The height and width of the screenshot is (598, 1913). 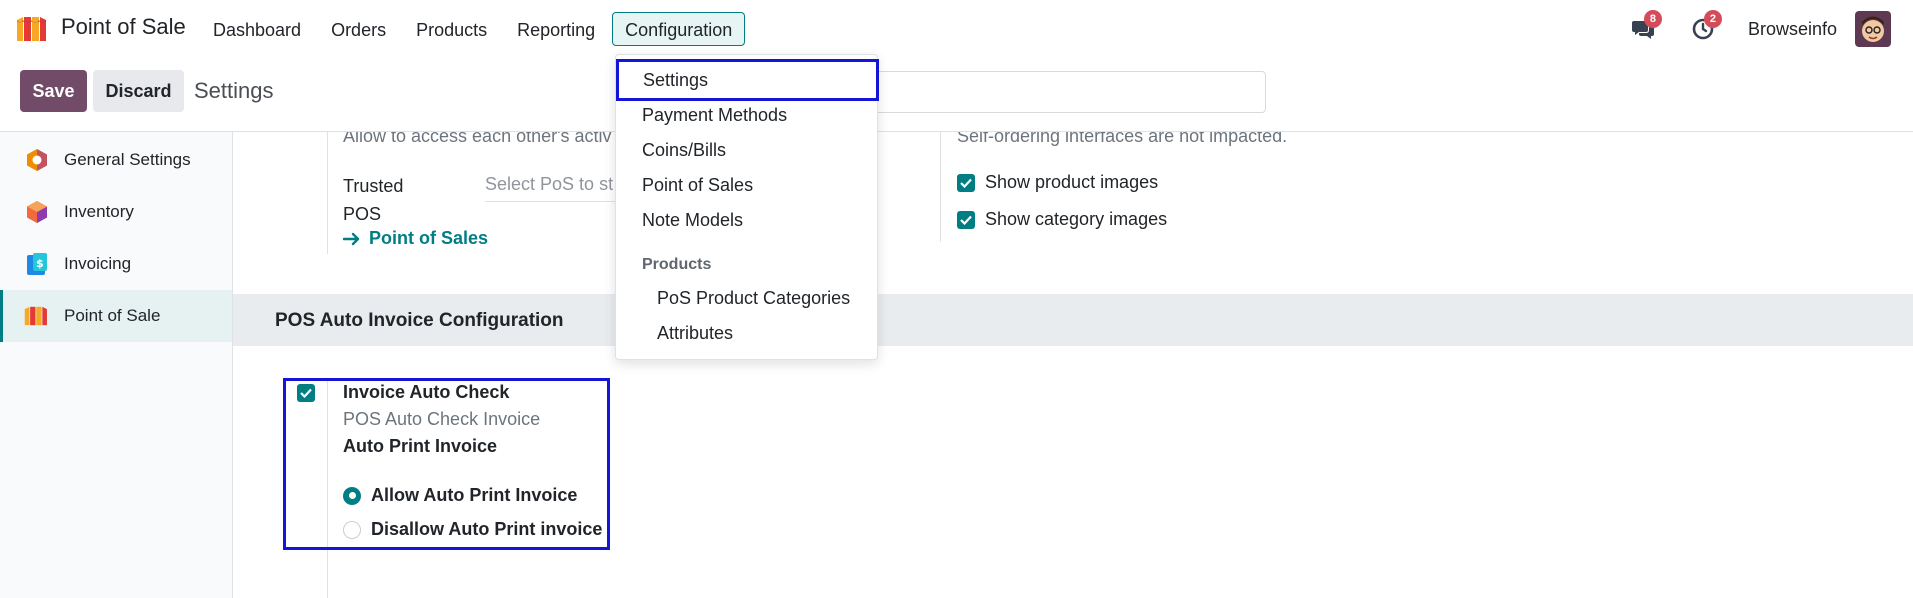 I want to click on section-title: POS Auto Invoice Configuration, so click(x=419, y=320).